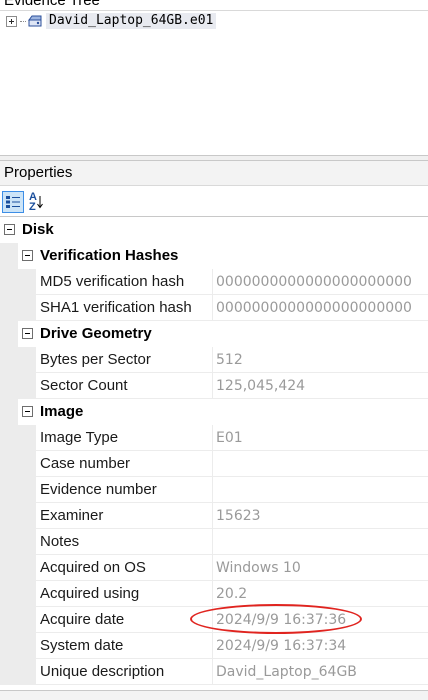  Describe the element at coordinates (214, 334) in the screenshot. I see `category-row-drive-geometry: Drive Geometry` at that location.